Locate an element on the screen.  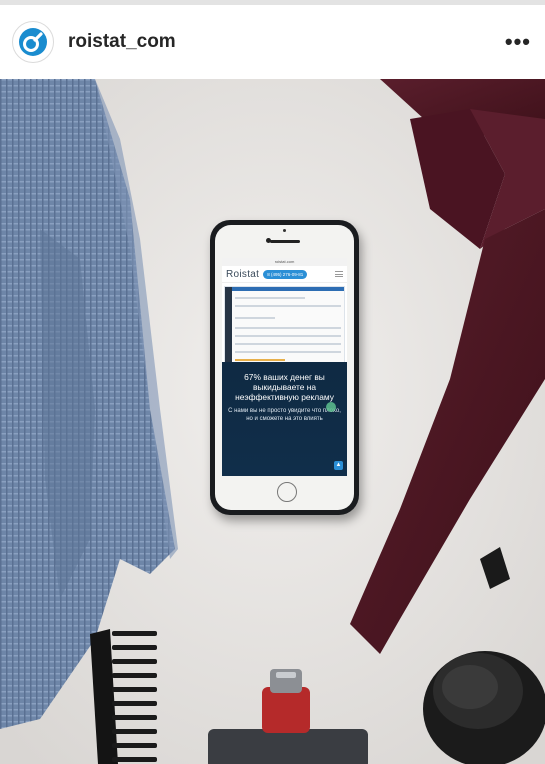
more-options-icon: ••• is located at coordinates (518, 42).